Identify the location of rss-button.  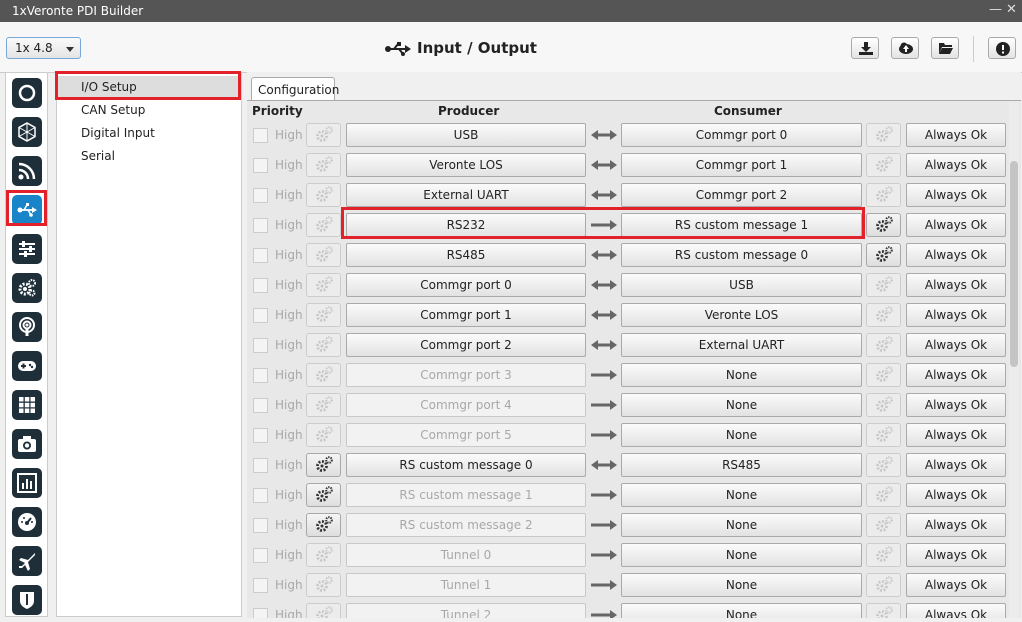
(27, 171).